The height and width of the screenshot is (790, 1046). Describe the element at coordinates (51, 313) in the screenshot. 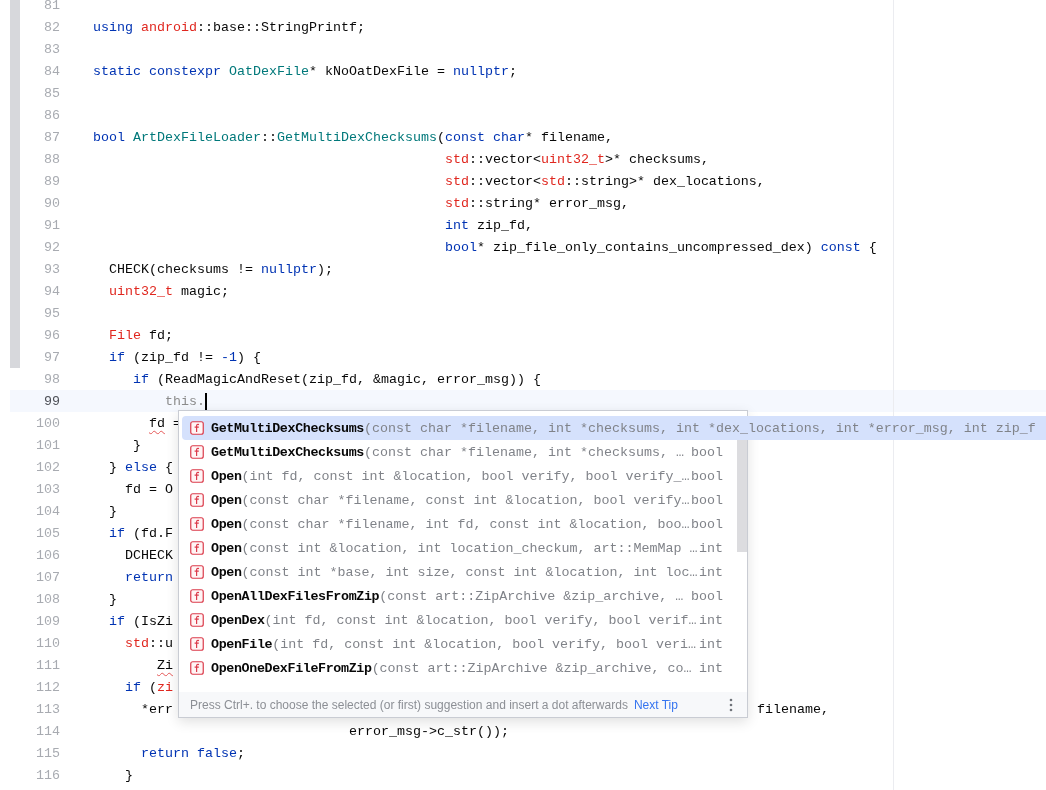

I see `line-number: 95` at that location.